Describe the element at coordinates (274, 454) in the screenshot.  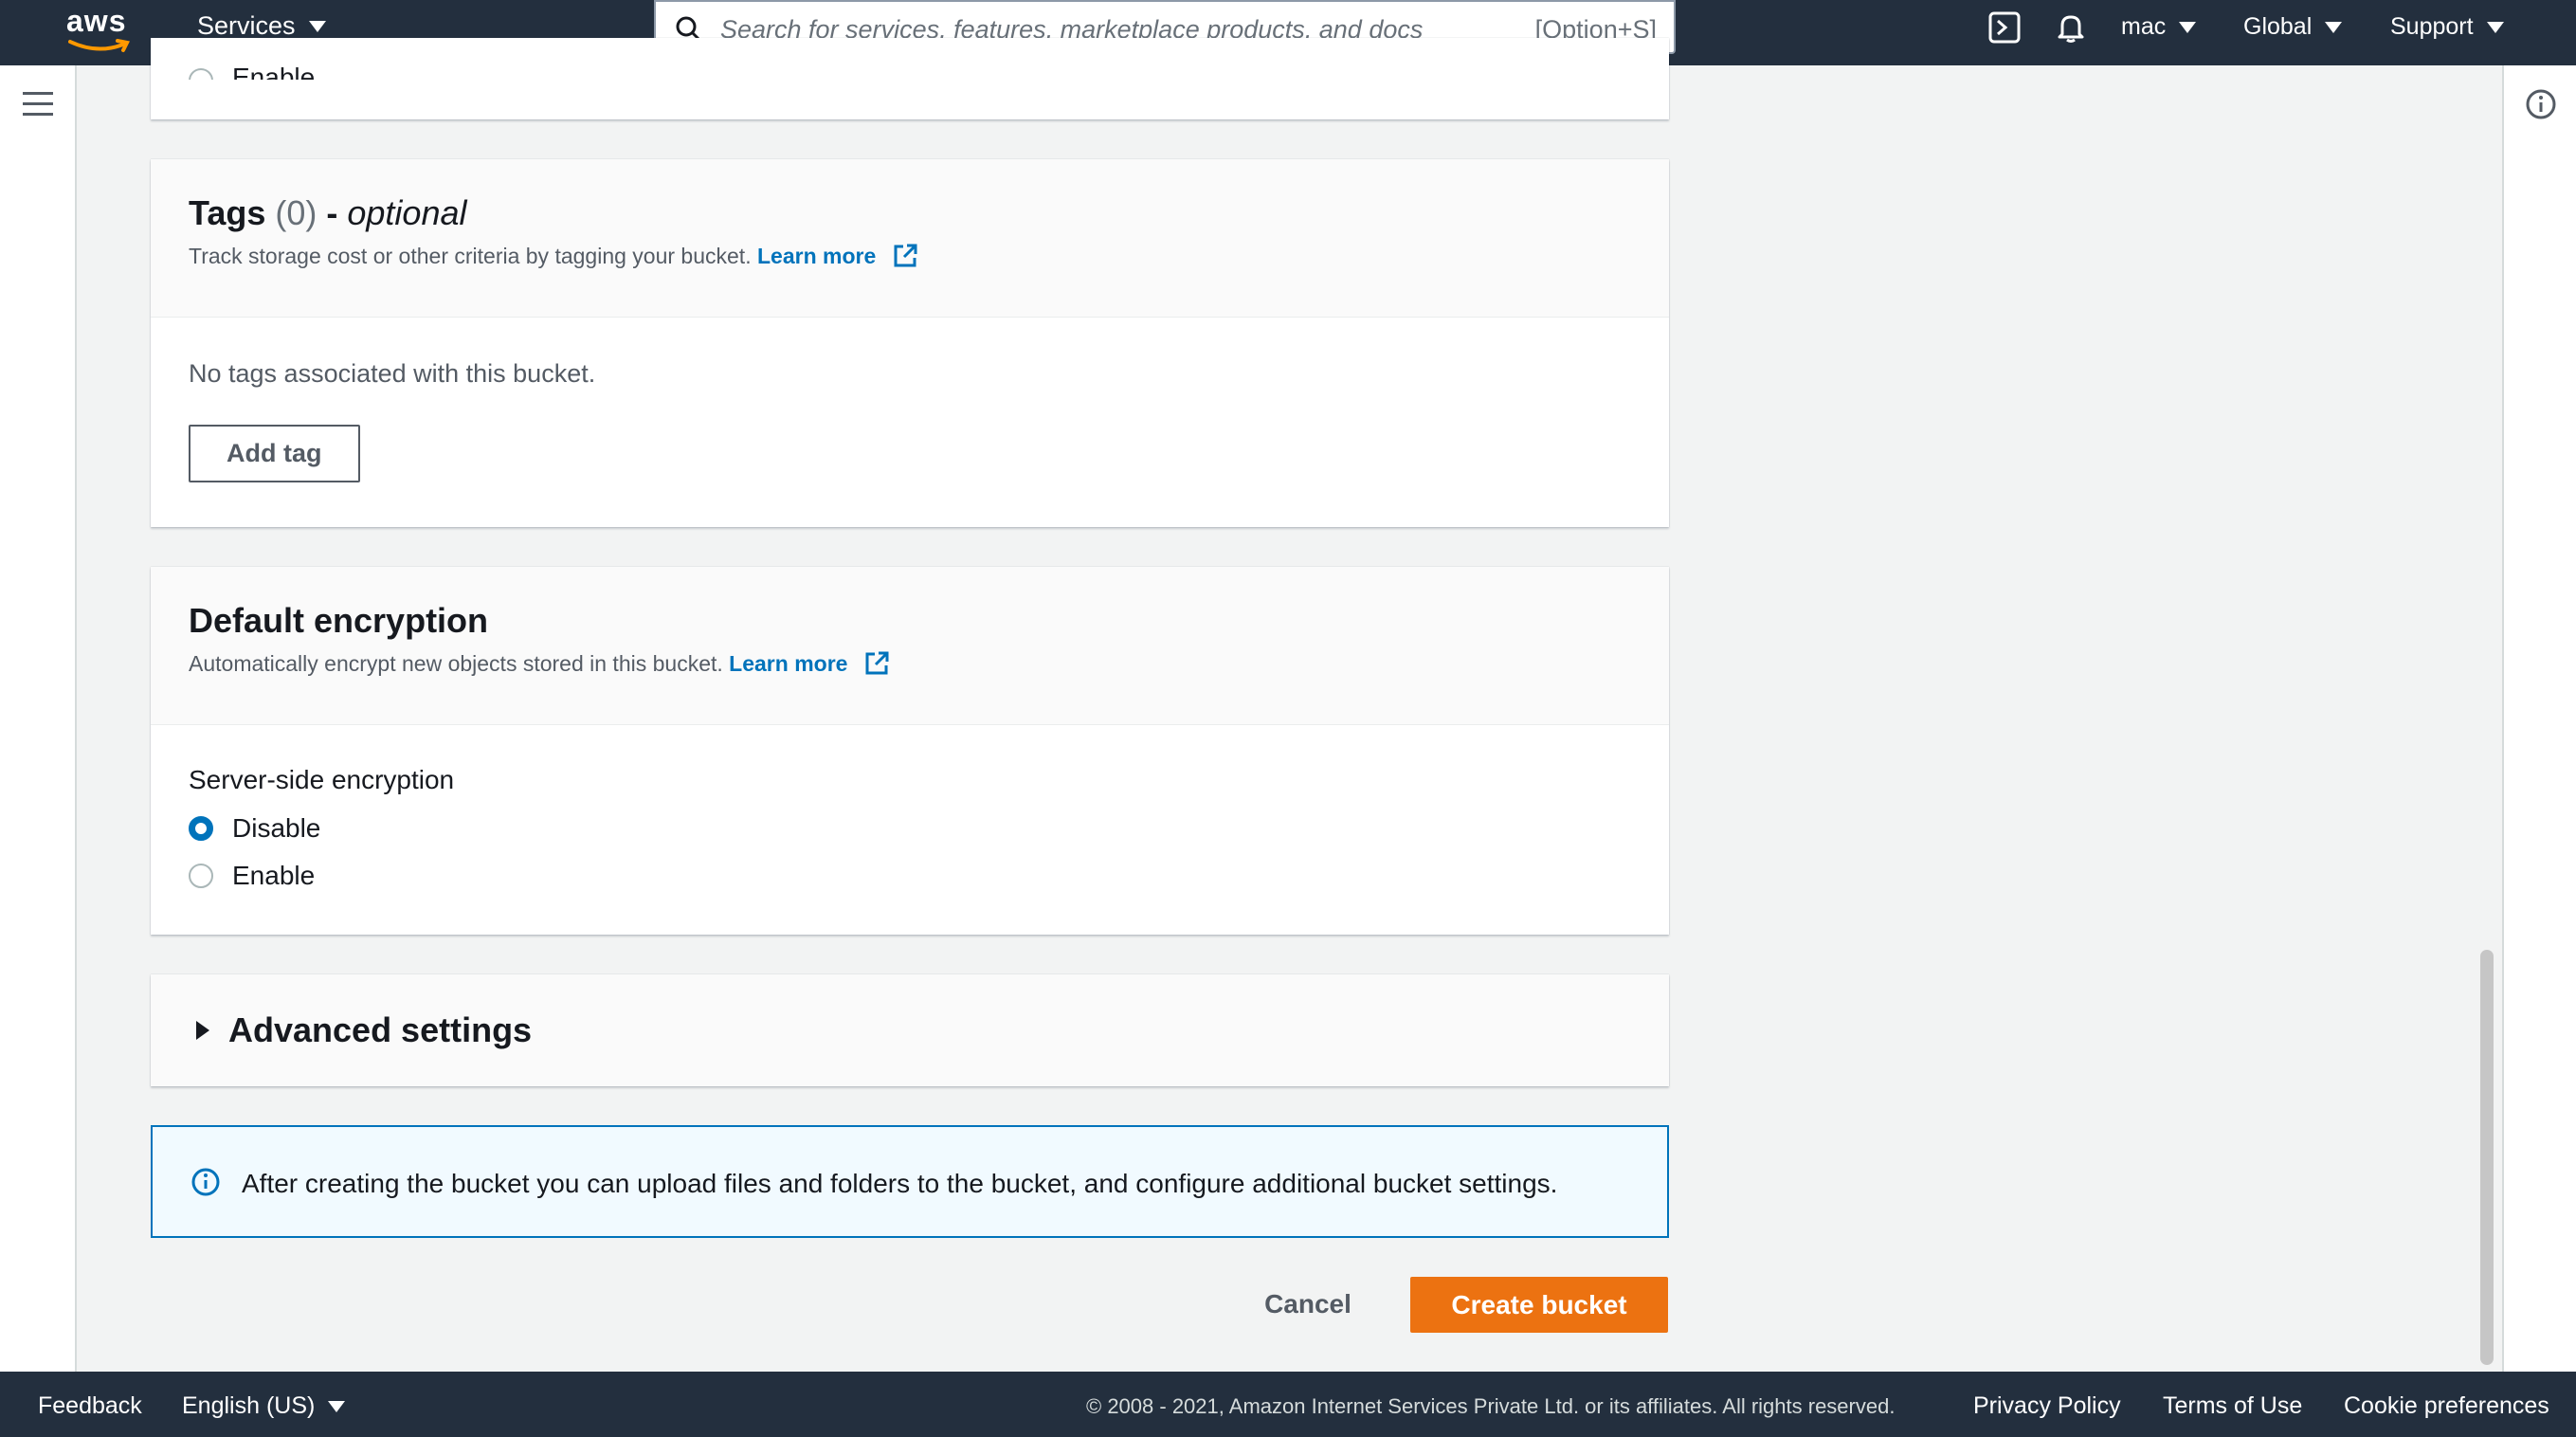
I see `add-tag-button: Add tag` at that location.